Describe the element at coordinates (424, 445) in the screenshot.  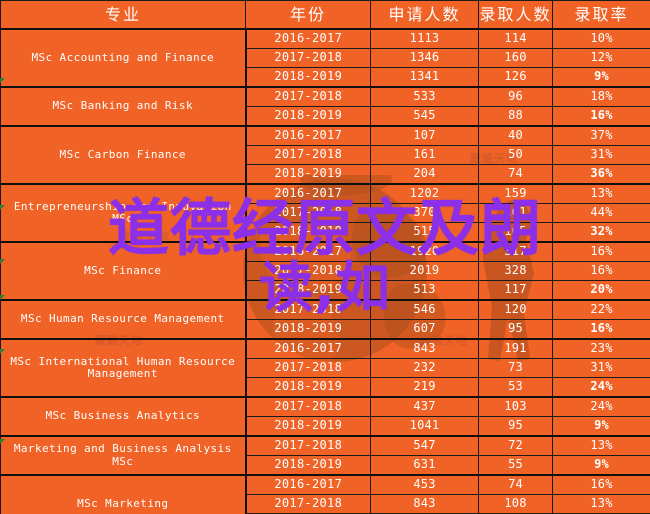
I see `applicants-cell: 547` at that location.